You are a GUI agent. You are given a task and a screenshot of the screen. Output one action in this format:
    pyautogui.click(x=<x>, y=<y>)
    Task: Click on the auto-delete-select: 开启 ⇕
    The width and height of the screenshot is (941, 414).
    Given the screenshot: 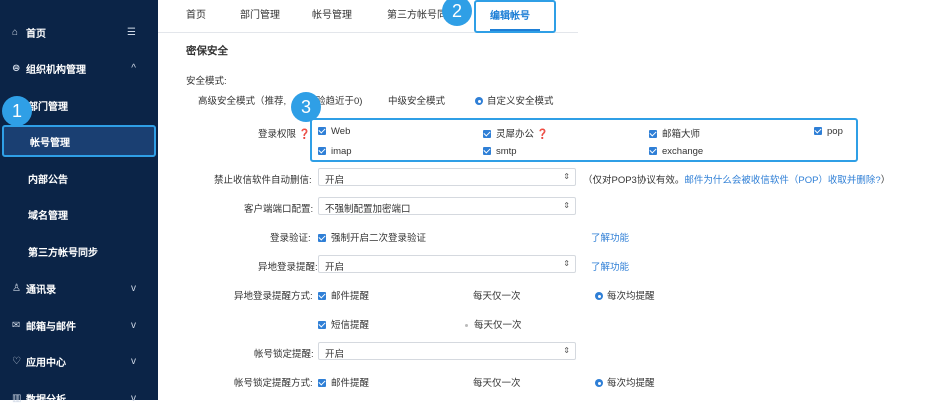 What is the action you would take?
    pyautogui.click(x=447, y=177)
    